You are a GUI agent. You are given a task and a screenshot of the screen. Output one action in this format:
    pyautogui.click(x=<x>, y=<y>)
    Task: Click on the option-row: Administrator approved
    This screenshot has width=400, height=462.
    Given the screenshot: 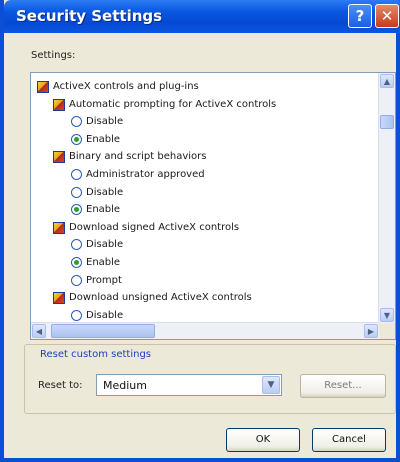 What is the action you would take?
    pyautogui.click(x=221, y=176)
    